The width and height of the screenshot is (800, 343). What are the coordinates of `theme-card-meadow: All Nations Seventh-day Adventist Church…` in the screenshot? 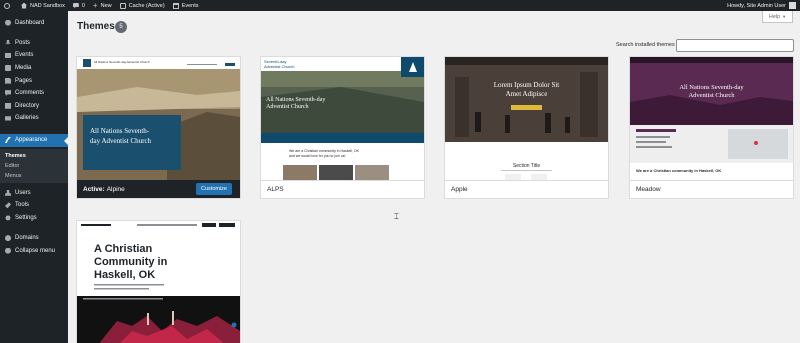 It's located at (711, 127).